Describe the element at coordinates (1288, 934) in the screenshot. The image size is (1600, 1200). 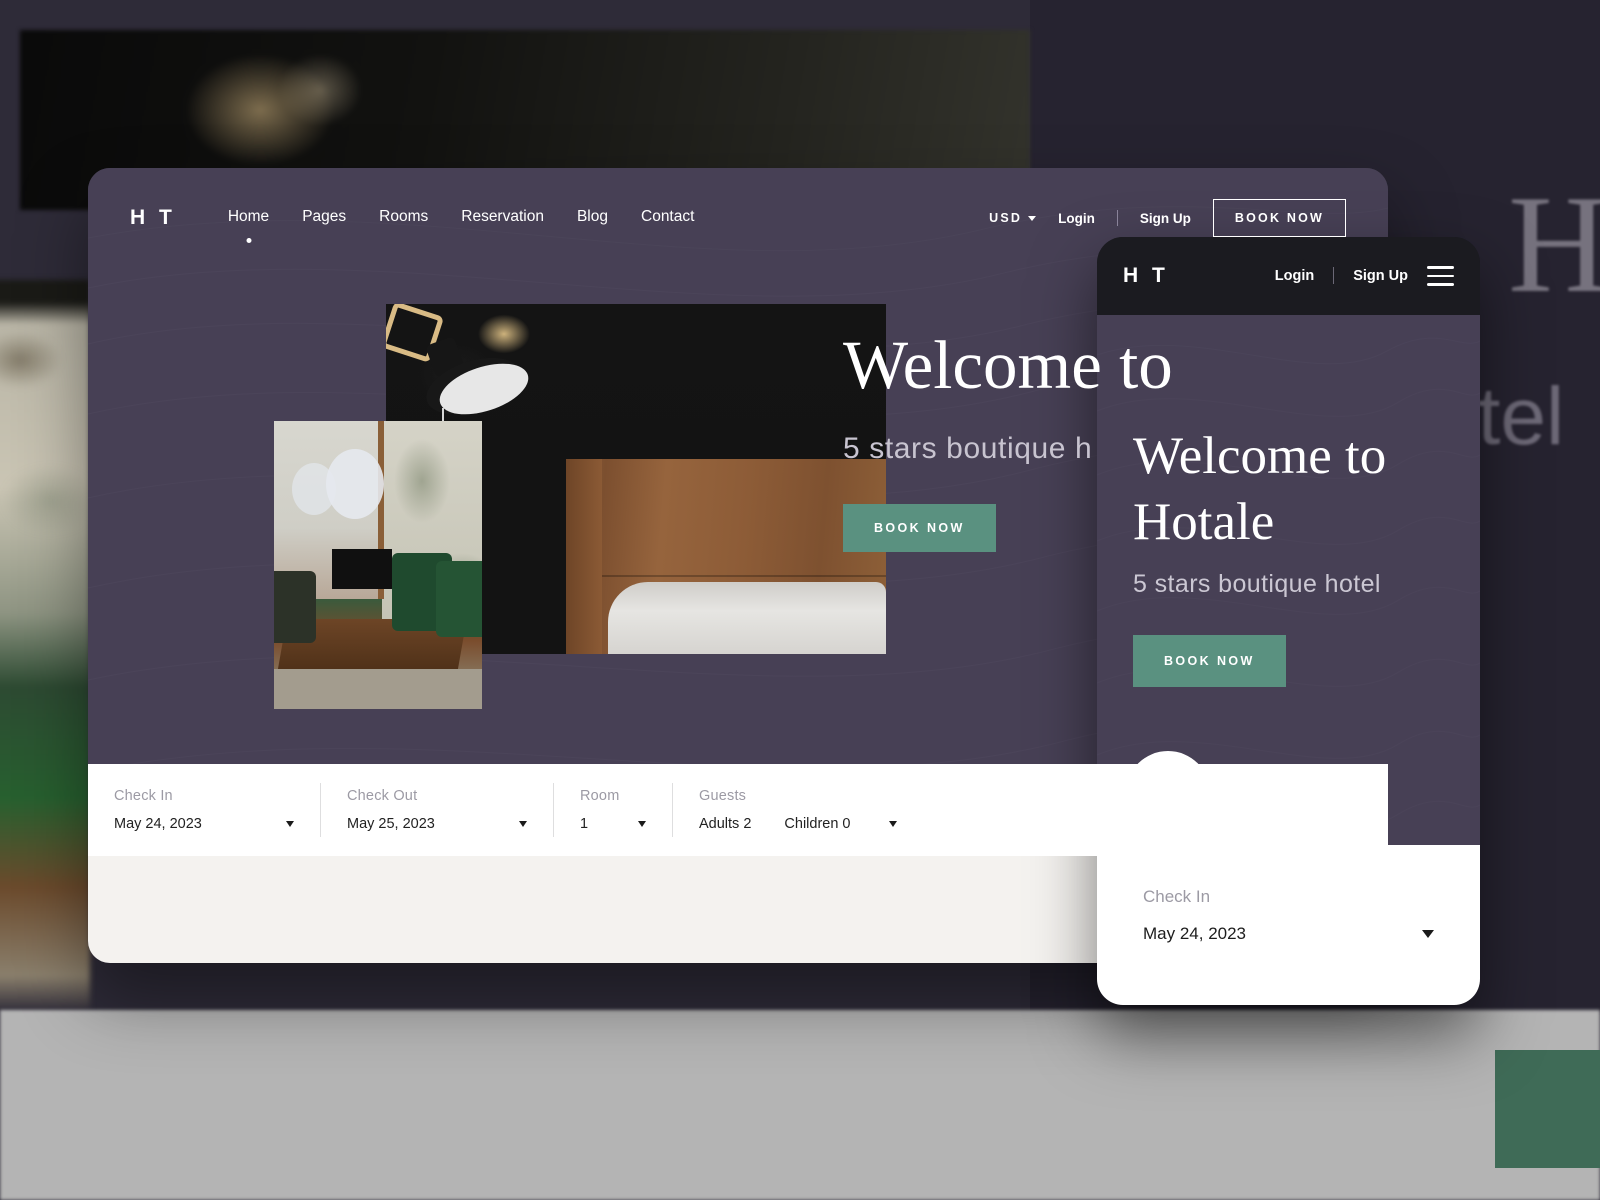
I see `phone-row-checkin: May 24, 2023` at that location.